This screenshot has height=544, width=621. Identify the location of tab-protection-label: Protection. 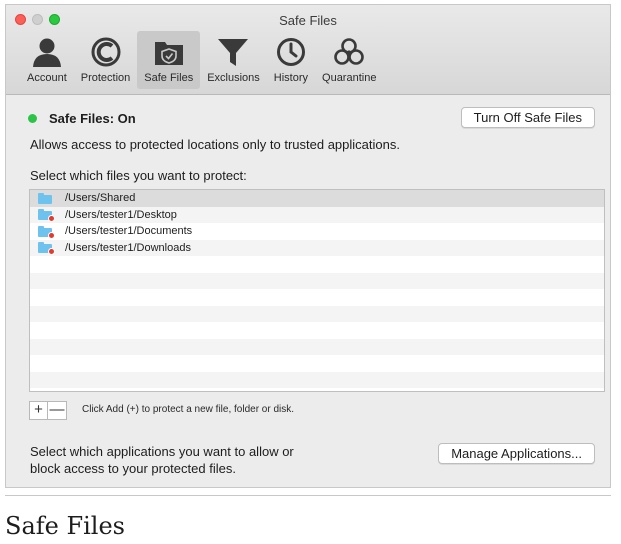
(105, 78).